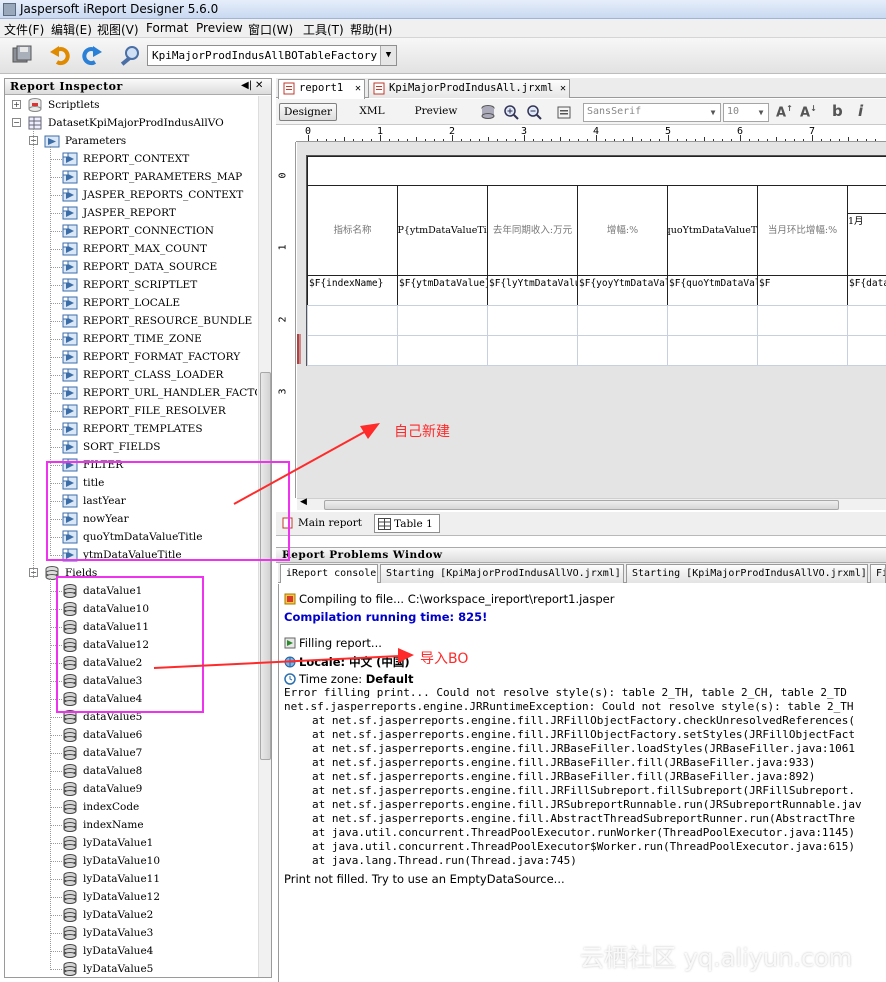 This screenshot has width=886, height=982. What do you see at coordinates (534, 112) in the screenshot?
I see `zoom-out-icon` at bounding box center [534, 112].